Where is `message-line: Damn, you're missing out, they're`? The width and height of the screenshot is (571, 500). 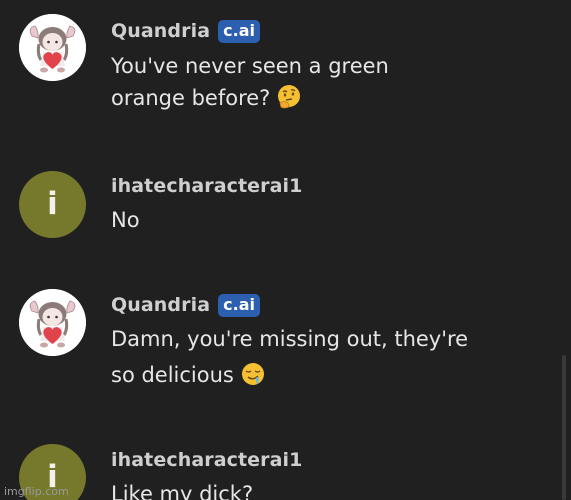
message-line: Damn, you're missing out, they're is located at coordinates (290, 339).